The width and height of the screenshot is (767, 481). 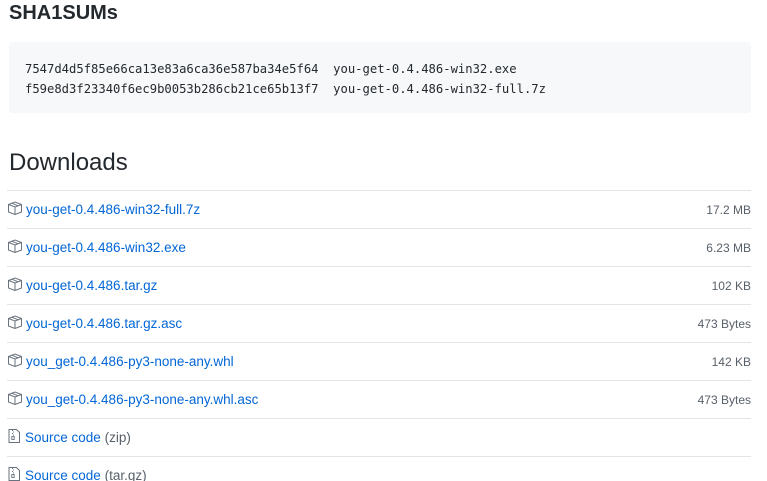 What do you see at coordinates (728, 210) in the screenshot?
I see `file-size: 17.2 MB` at bounding box center [728, 210].